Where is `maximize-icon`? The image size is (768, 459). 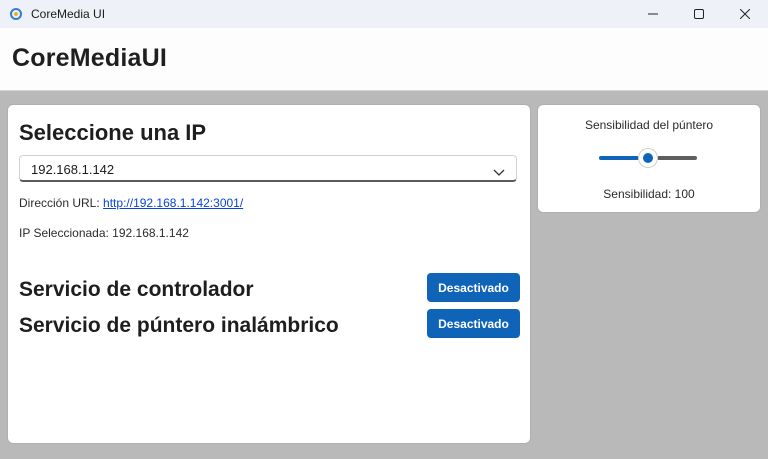
maximize-icon is located at coordinates (699, 14).